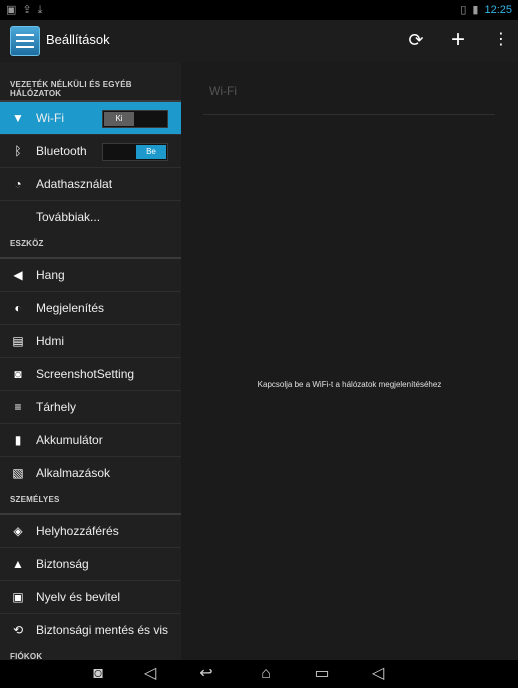 This screenshot has height=688, width=518. Describe the element at coordinates (90, 502) in the screenshot. I see `section-header-personal: SZEMÉLYES` at that location.